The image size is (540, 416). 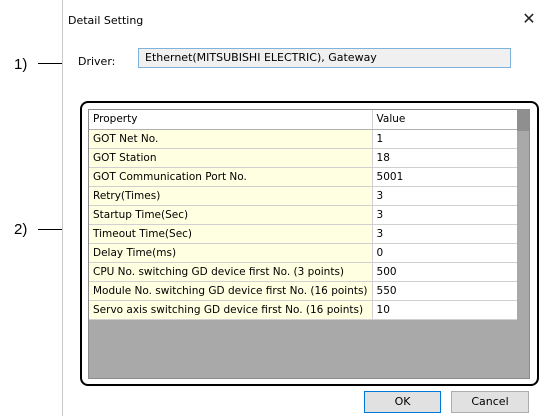 I want to click on value-cell: 500, so click(x=446, y=272).